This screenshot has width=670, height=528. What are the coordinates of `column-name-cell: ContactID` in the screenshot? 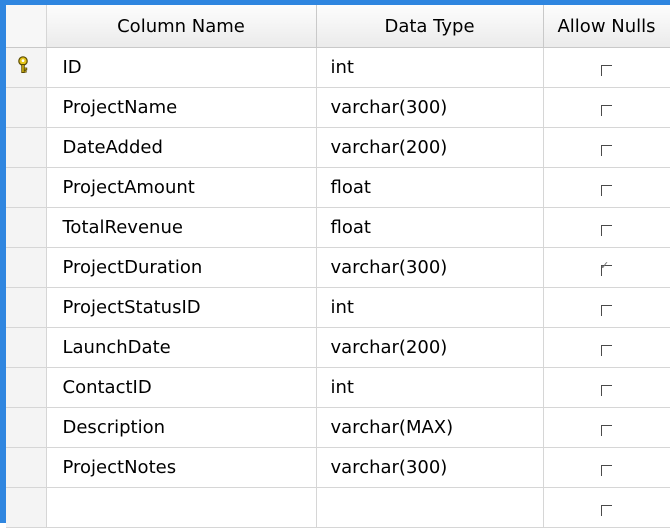 It's located at (181, 387).